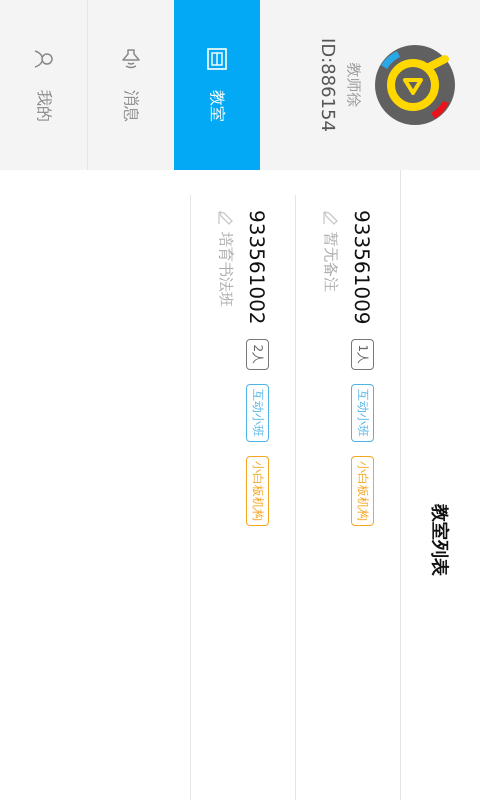  I want to click on nav-tab: 教室, so click(217, 85).